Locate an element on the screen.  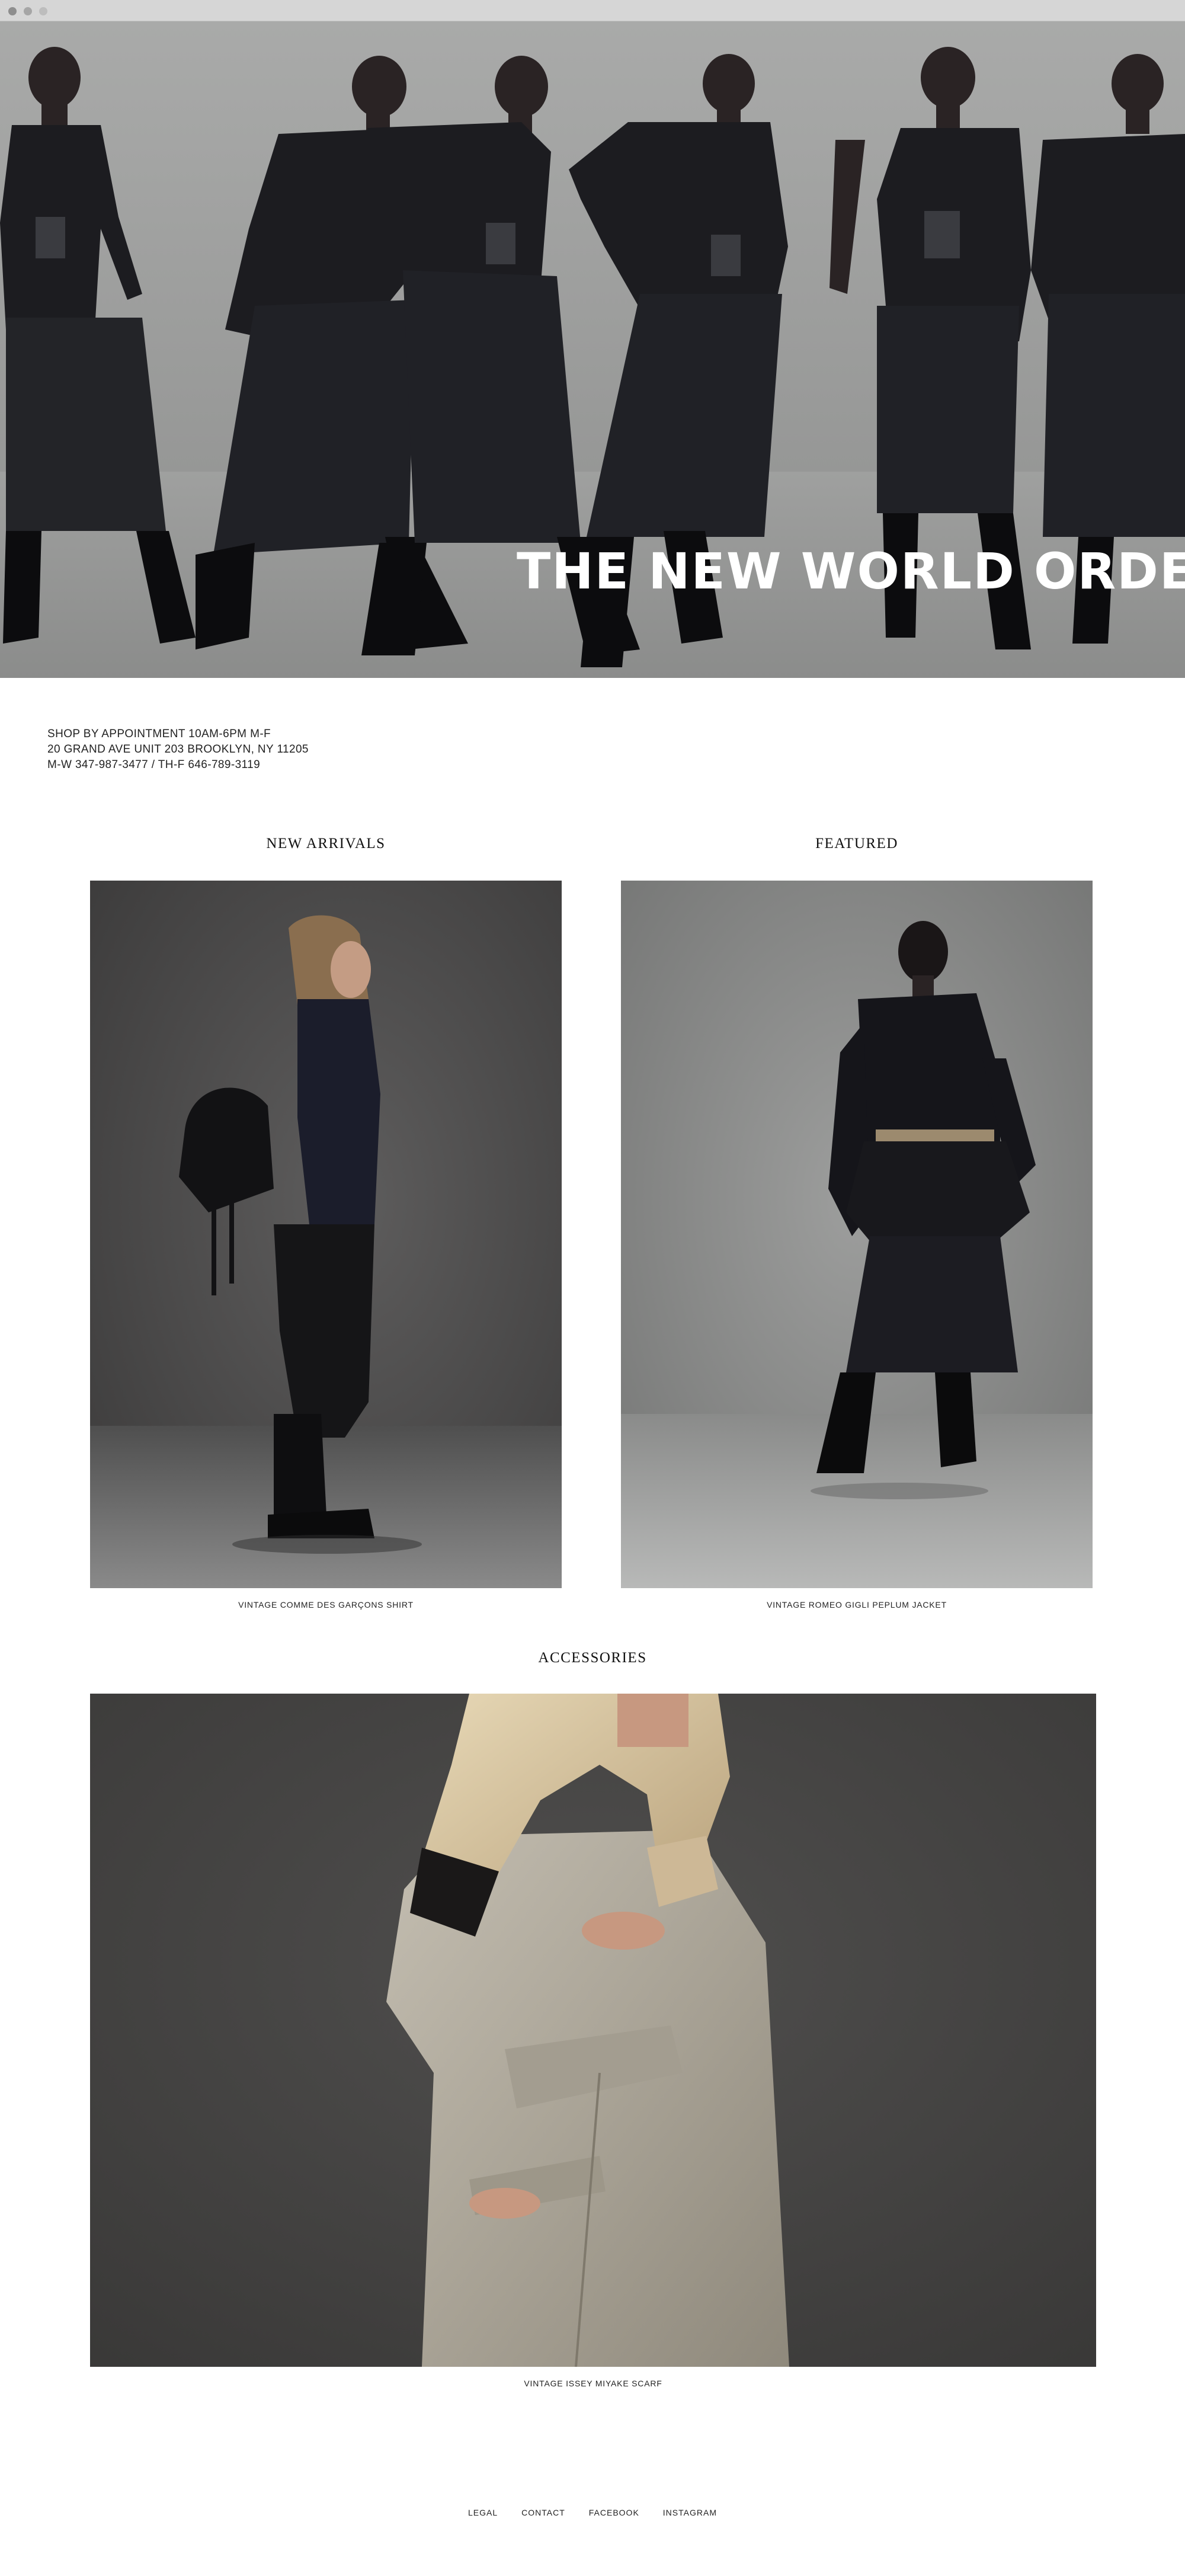
footer-link-legal: LEGAL is located at coordinates (483, 2512).